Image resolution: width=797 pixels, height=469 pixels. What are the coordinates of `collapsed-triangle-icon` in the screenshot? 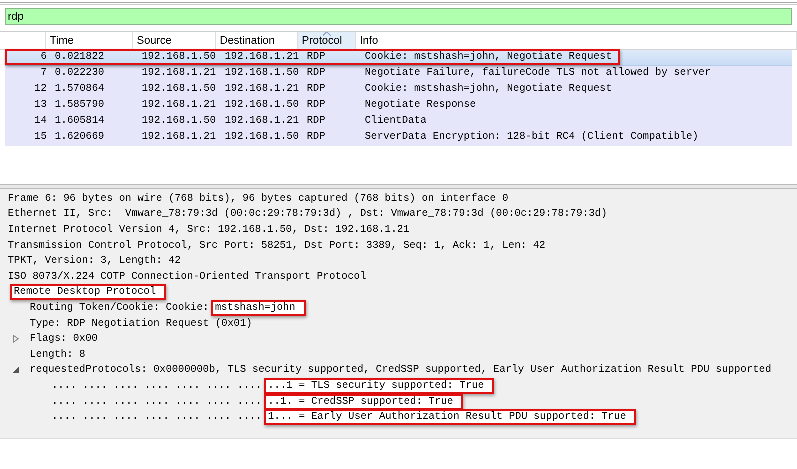 It's located at (16, 339).